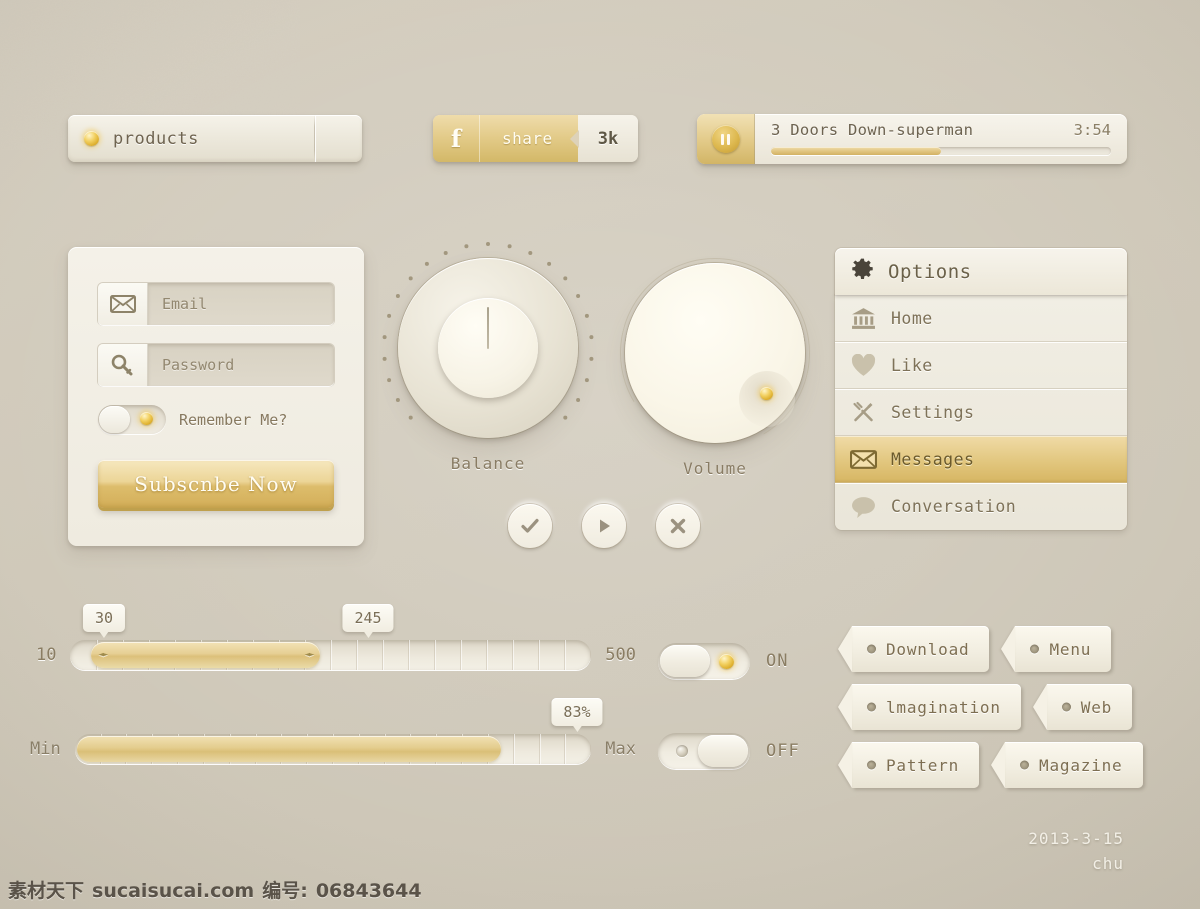 Image resolution: width=1200 pixels, height=909 pixels. I want to click on progress-slider-track, so click(333, 749).